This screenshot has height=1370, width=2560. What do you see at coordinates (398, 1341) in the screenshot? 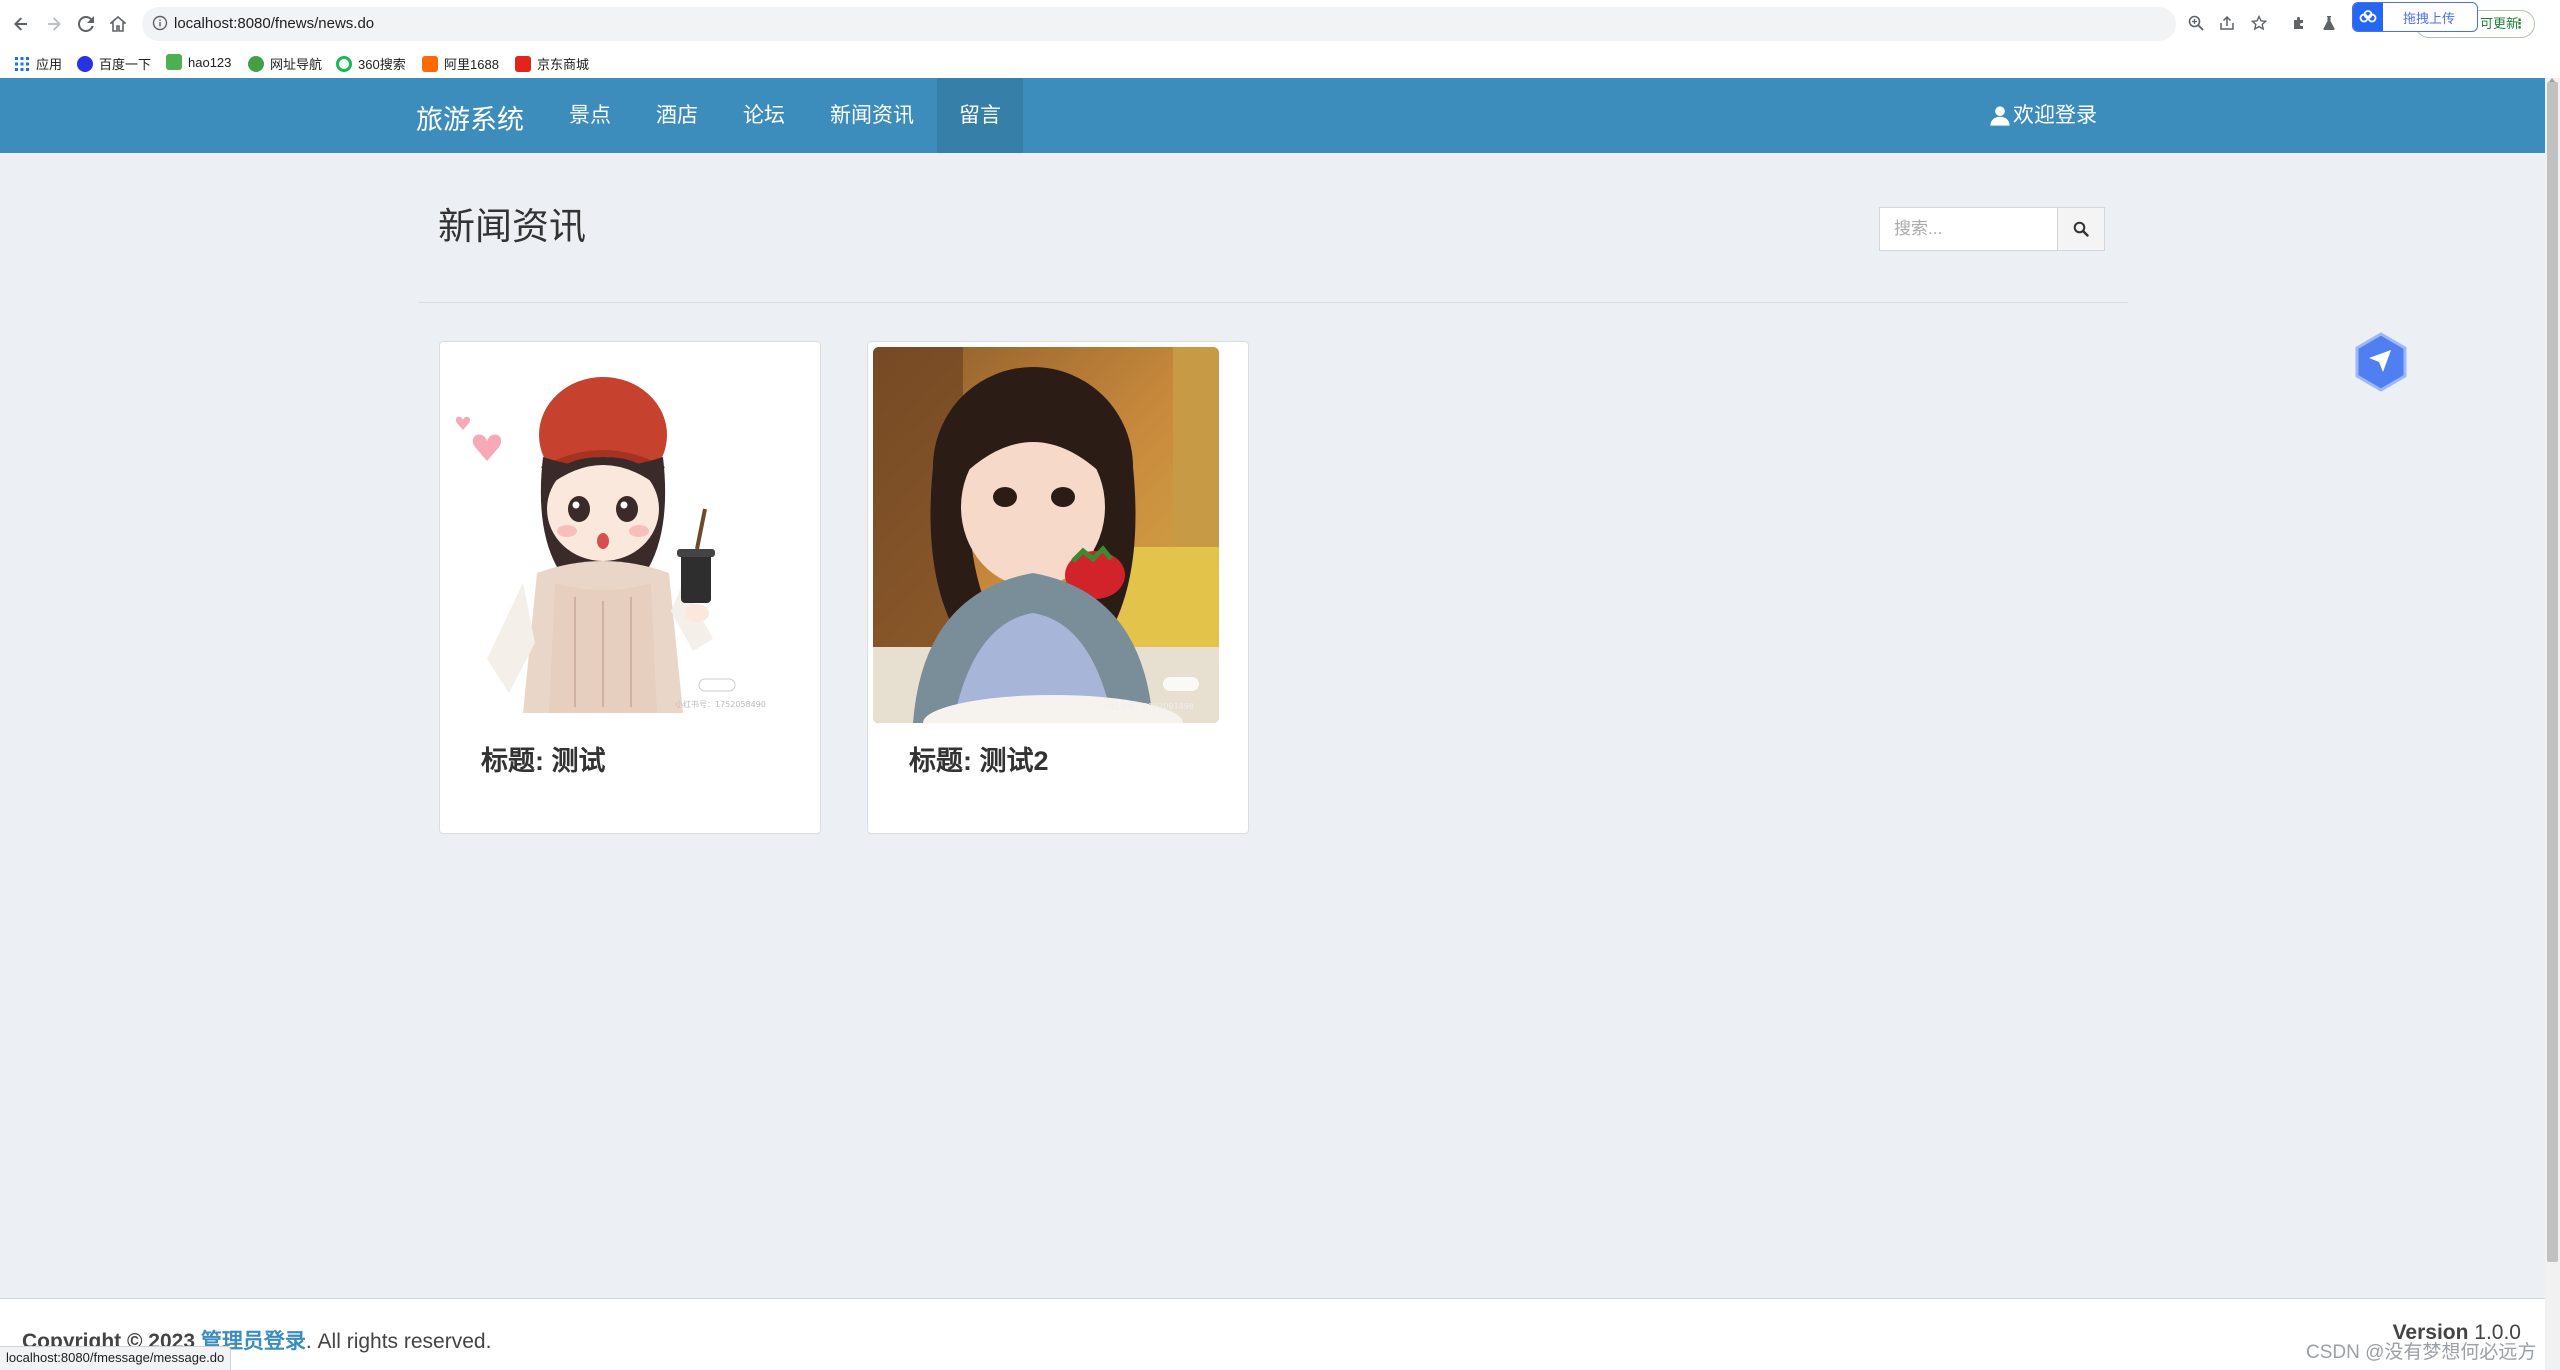
I see `rights-text: . All rights reserved.` at bounding box center [398, 1341].